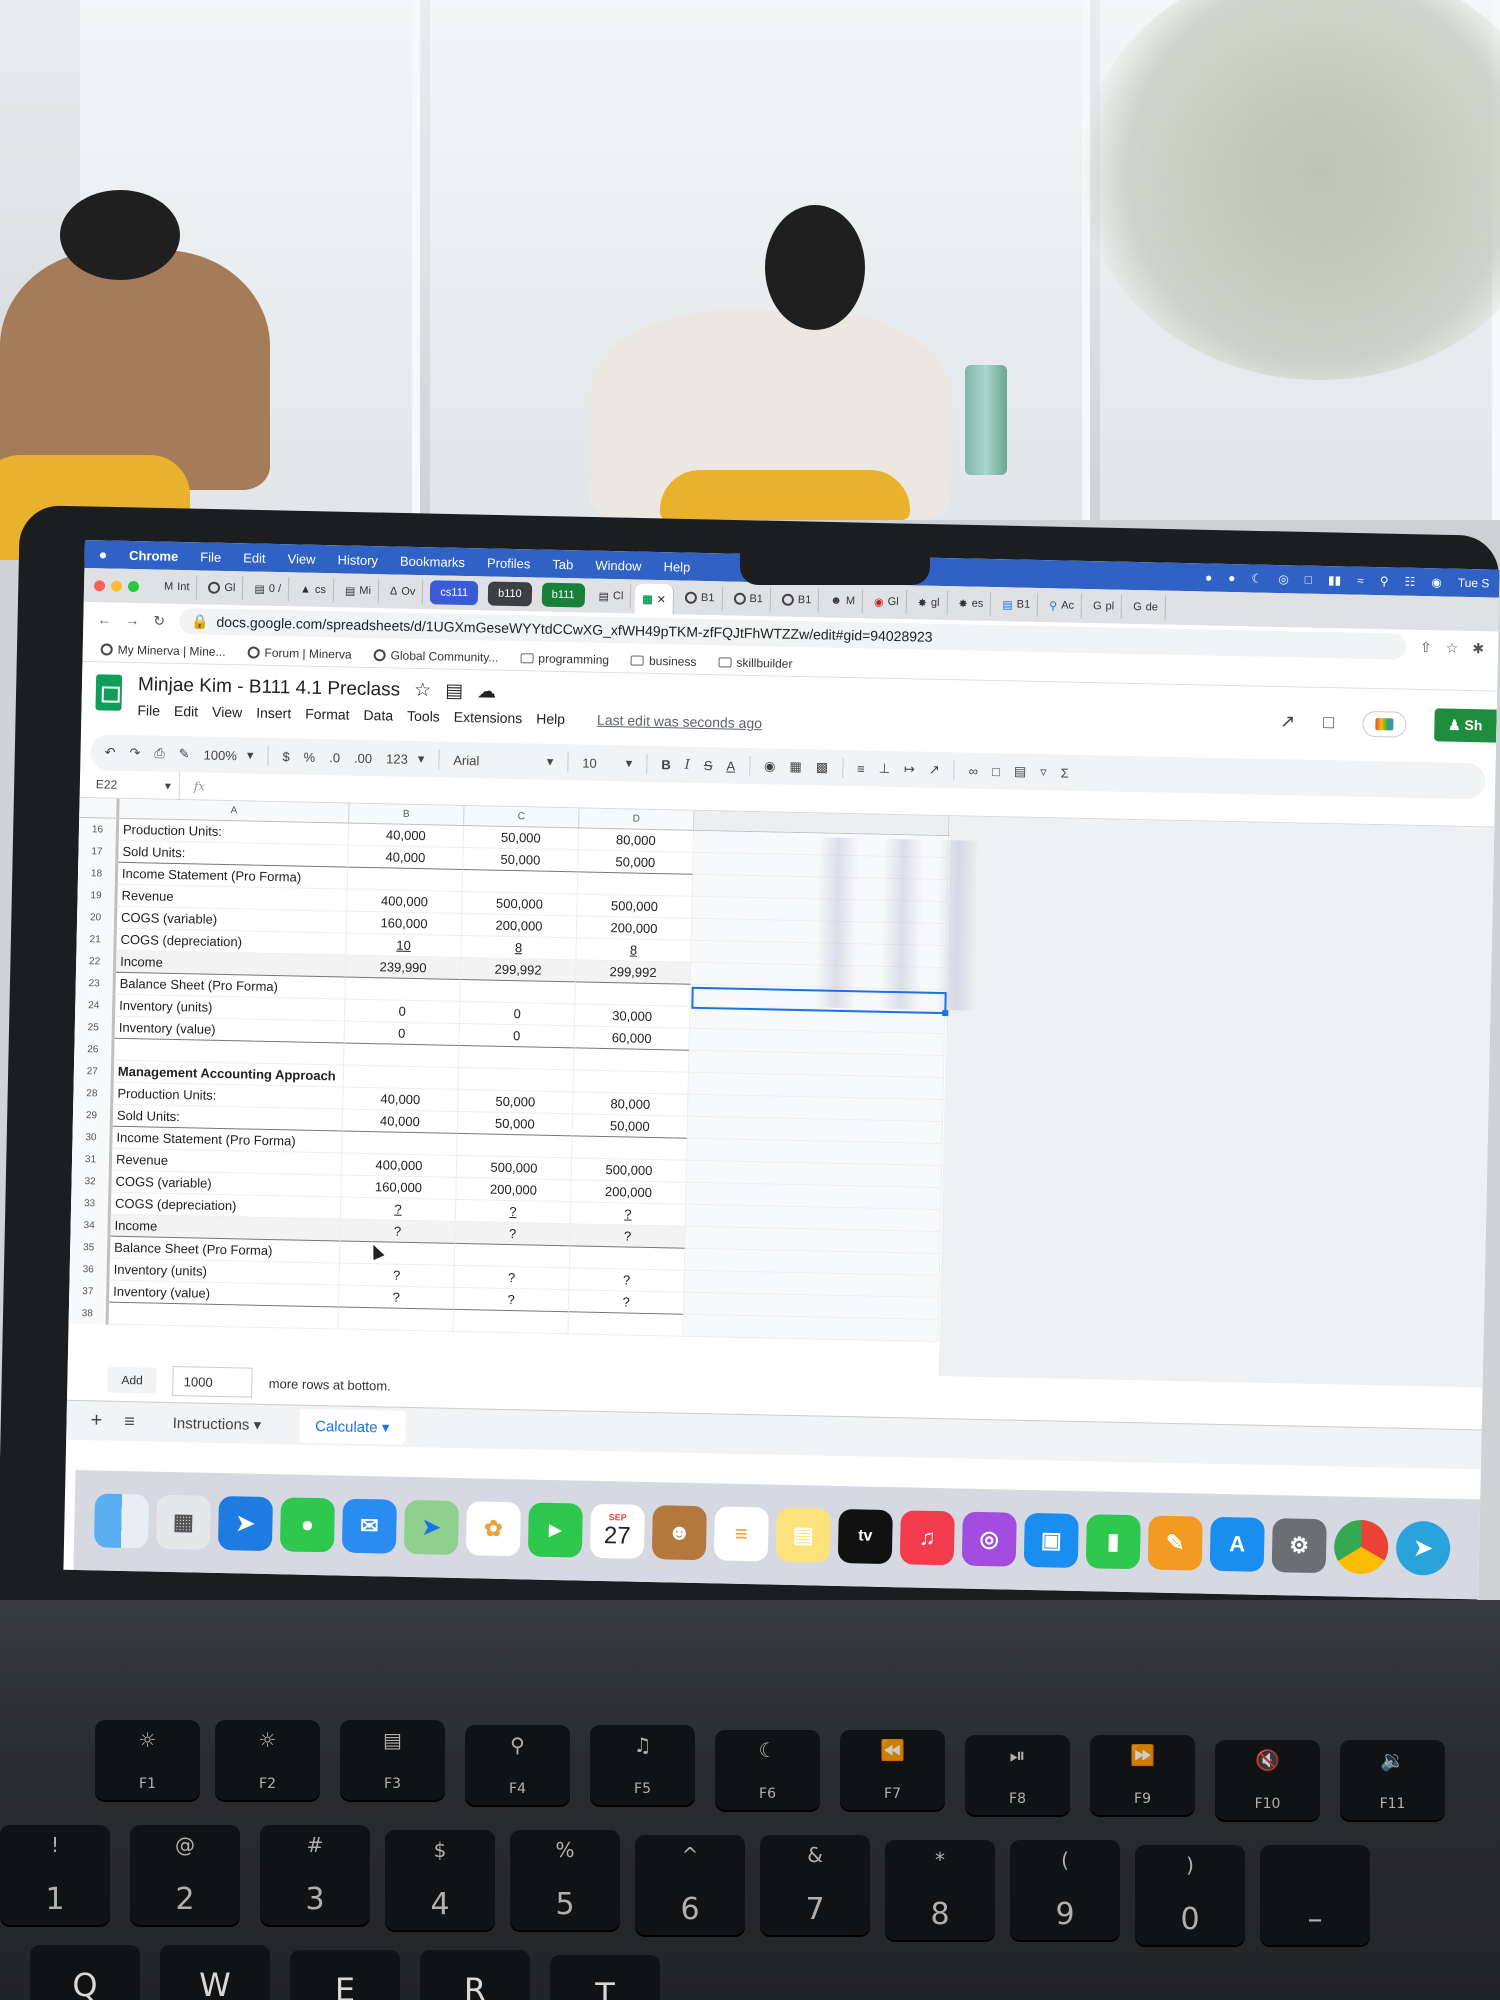 This screenshot has height=2000, width=1500. What do you see at coordinates (654, 599) in the screenshot?
I see `browser-tab-active: ▦ ✕` at bounding box center [654, 599].